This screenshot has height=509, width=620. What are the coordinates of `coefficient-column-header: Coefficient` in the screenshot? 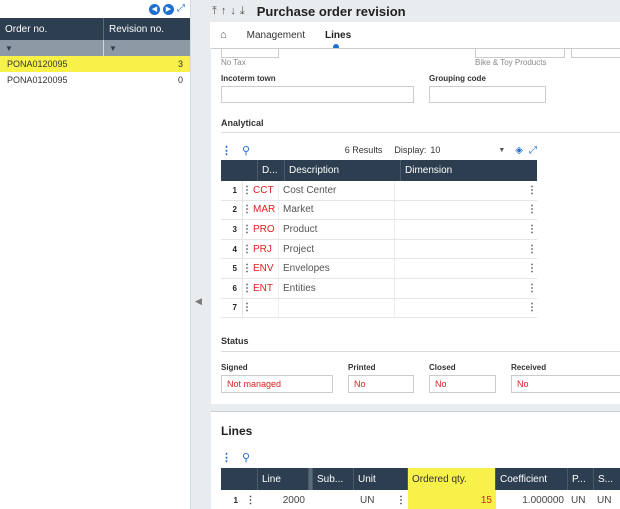 It's located at (532, 479).